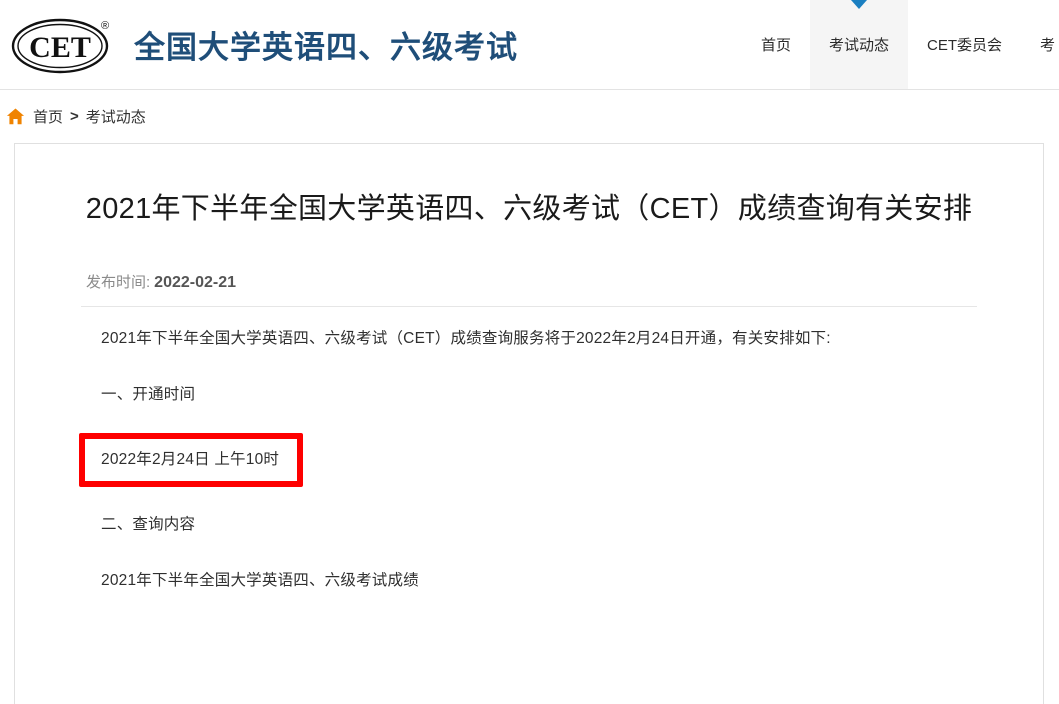 This screenshot has height=704, width=1059. I want to click on registered-trademark-icon: ®, so click(105, 26).